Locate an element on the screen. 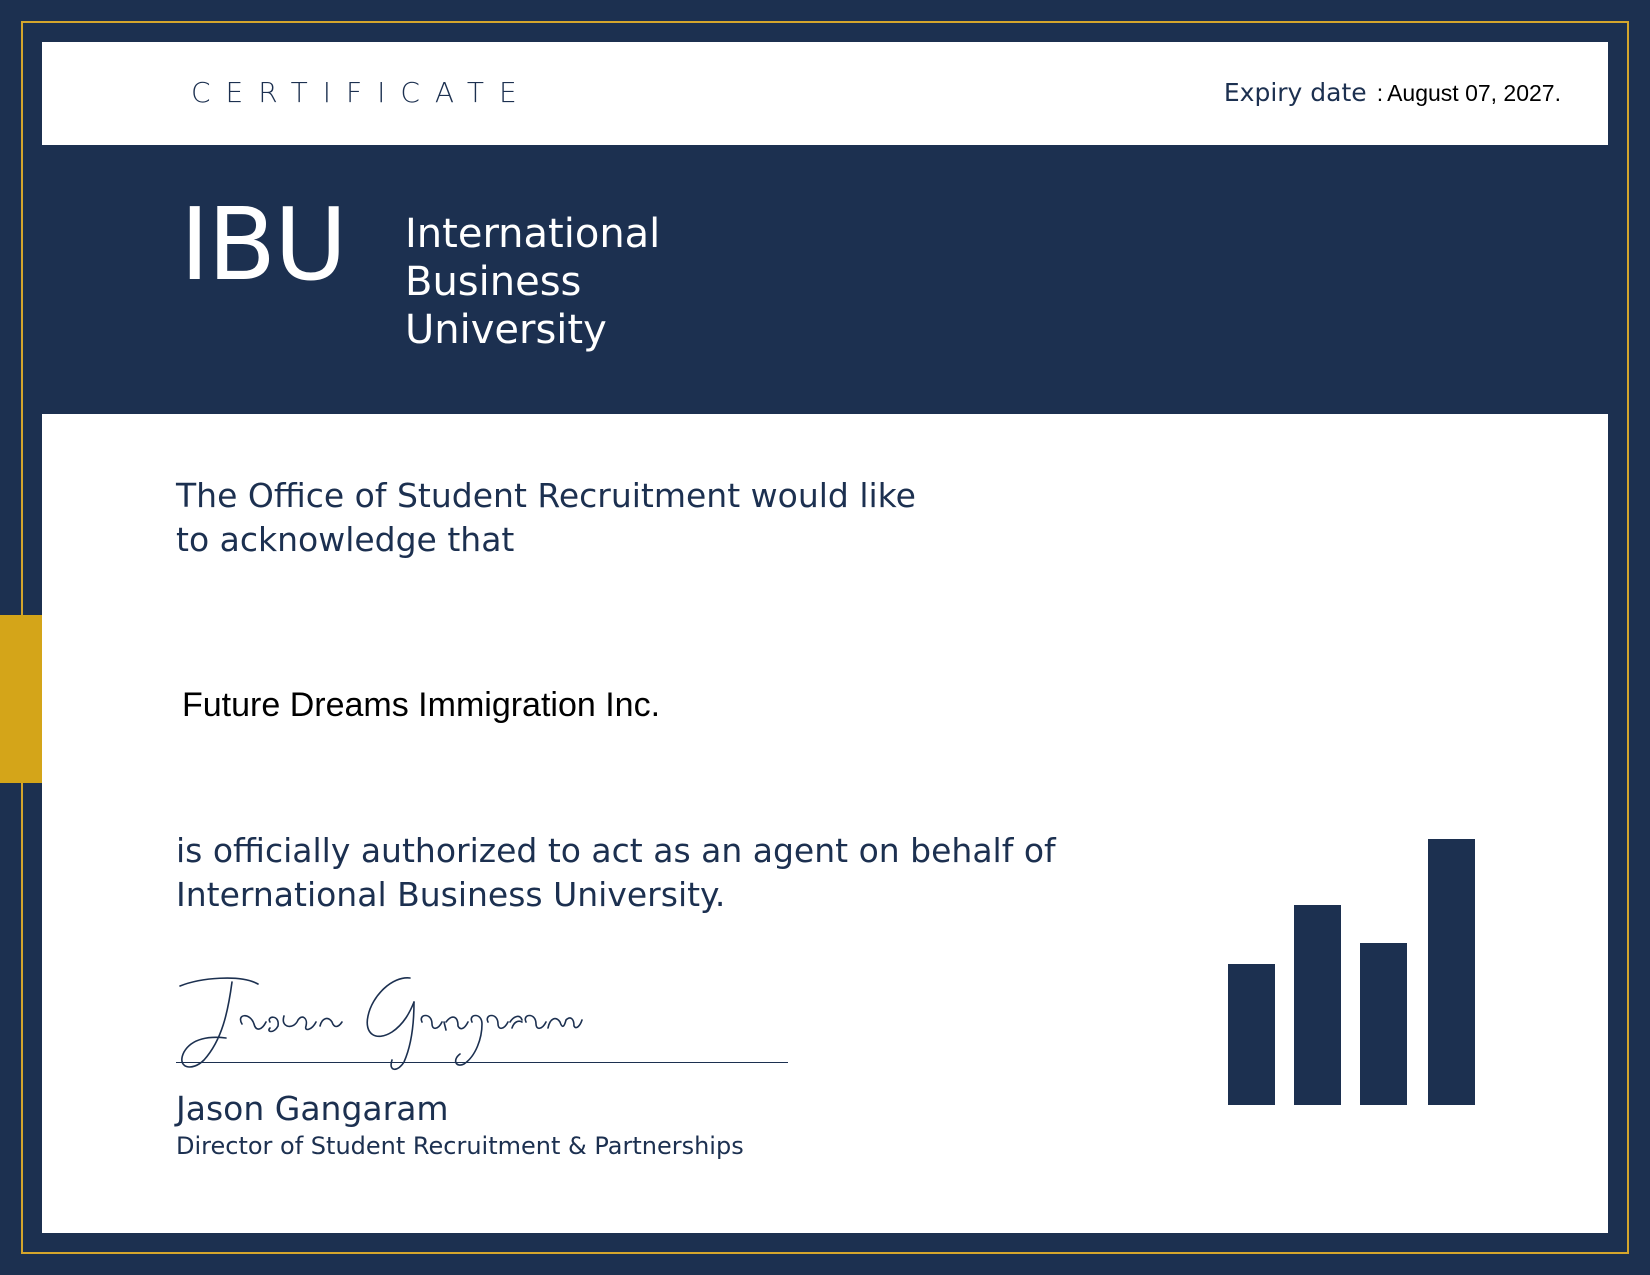 Image resolution: width=1650 pixels, height=1275 pixels. certificate-label: CERTIFICATE is located at coordinates (361, 92).